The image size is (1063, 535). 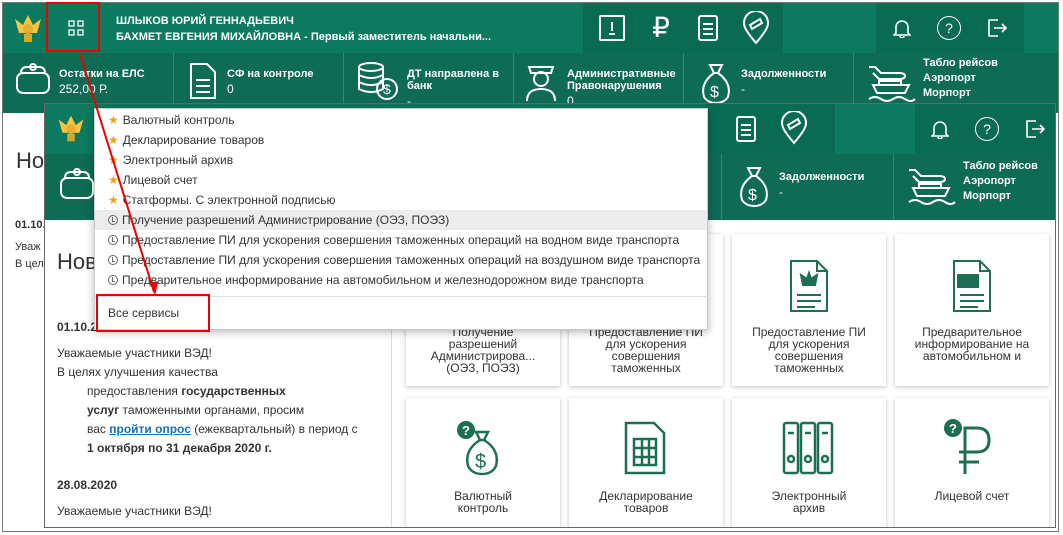 I want to click on money-bag-question-icon: ? $, so click(x=482, y=448).